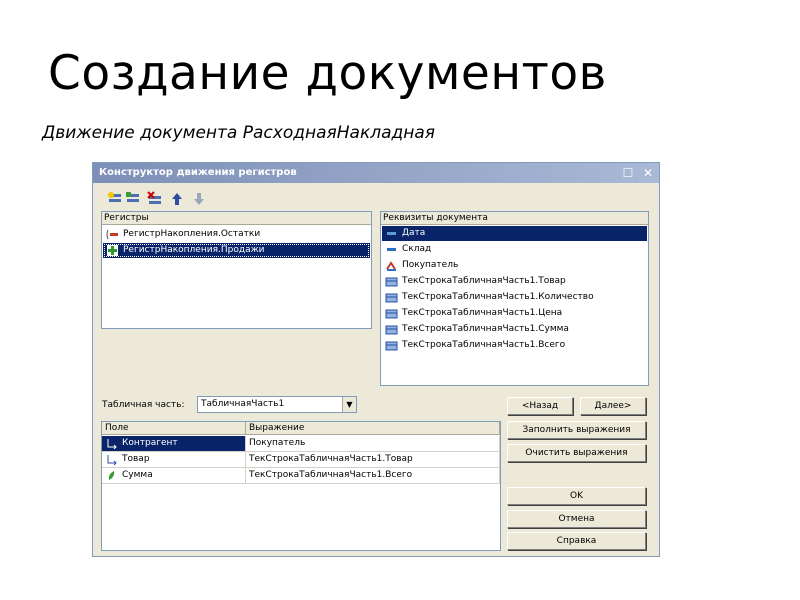 Image resolution: width=800 pixels, height=600 pixels. I want to click on back-button: <Назад, so click(540, 406).